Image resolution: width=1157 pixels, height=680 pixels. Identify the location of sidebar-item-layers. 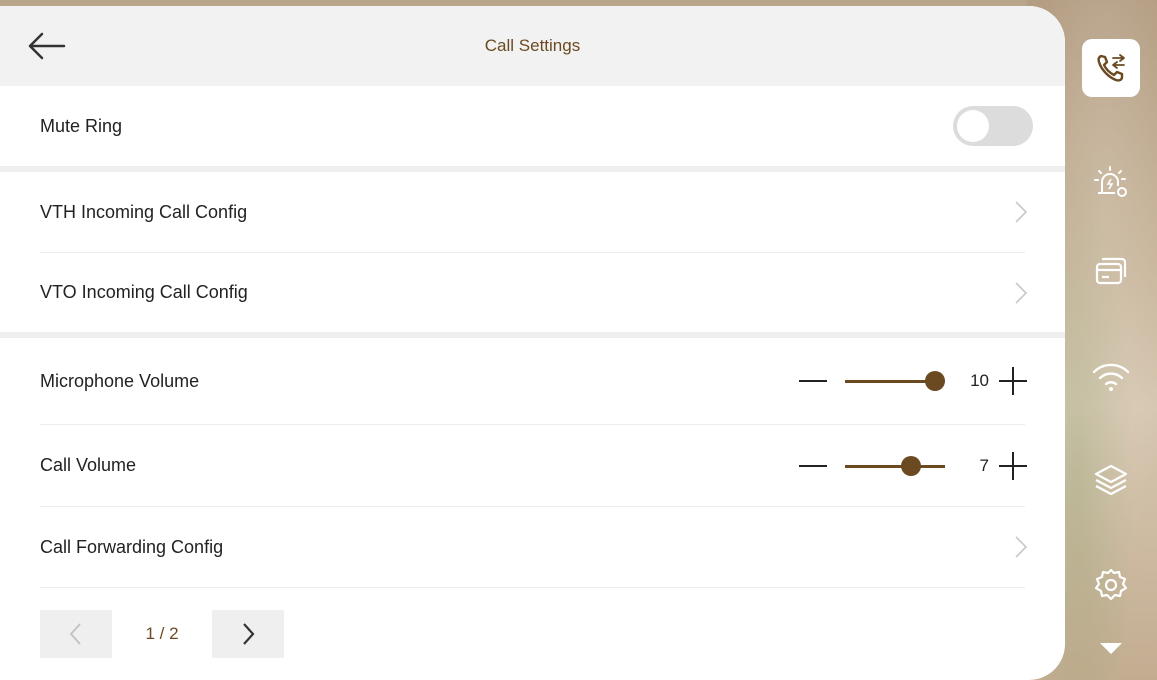
(1111, 479).